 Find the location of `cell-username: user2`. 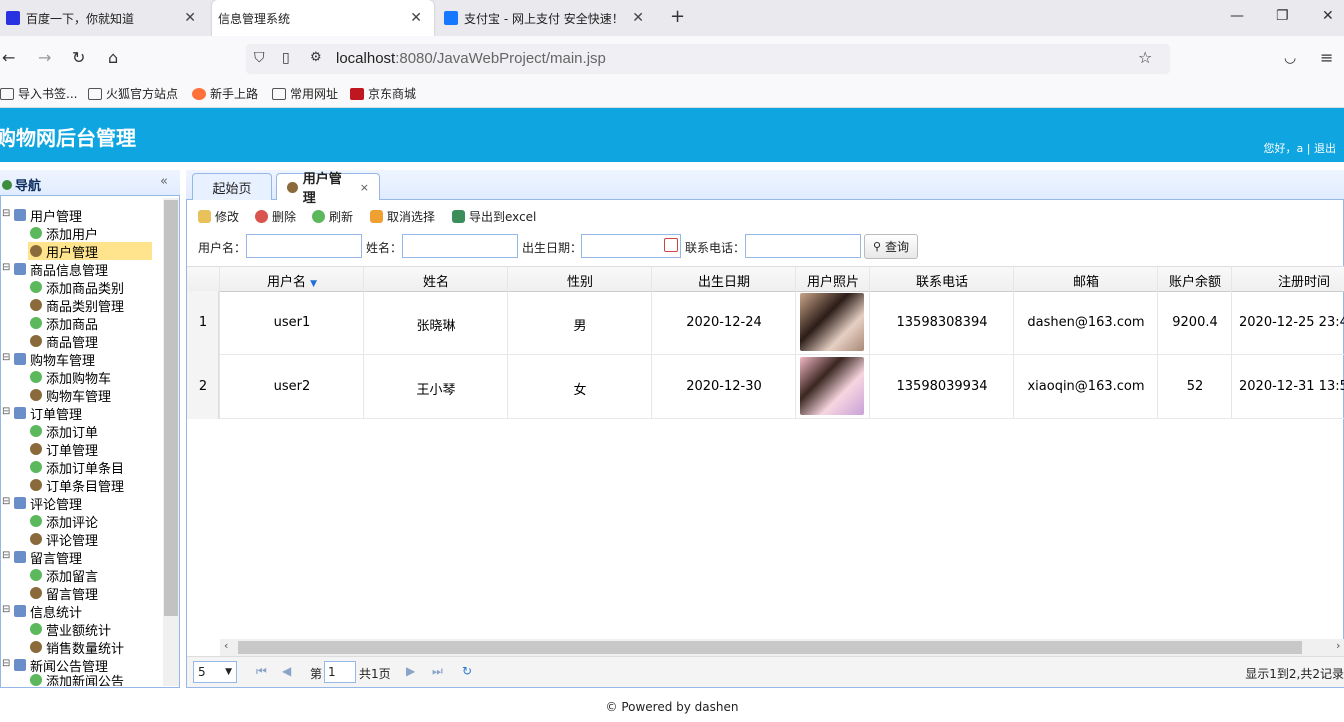

cell-username: user2 is located at coordinates (292, 386).